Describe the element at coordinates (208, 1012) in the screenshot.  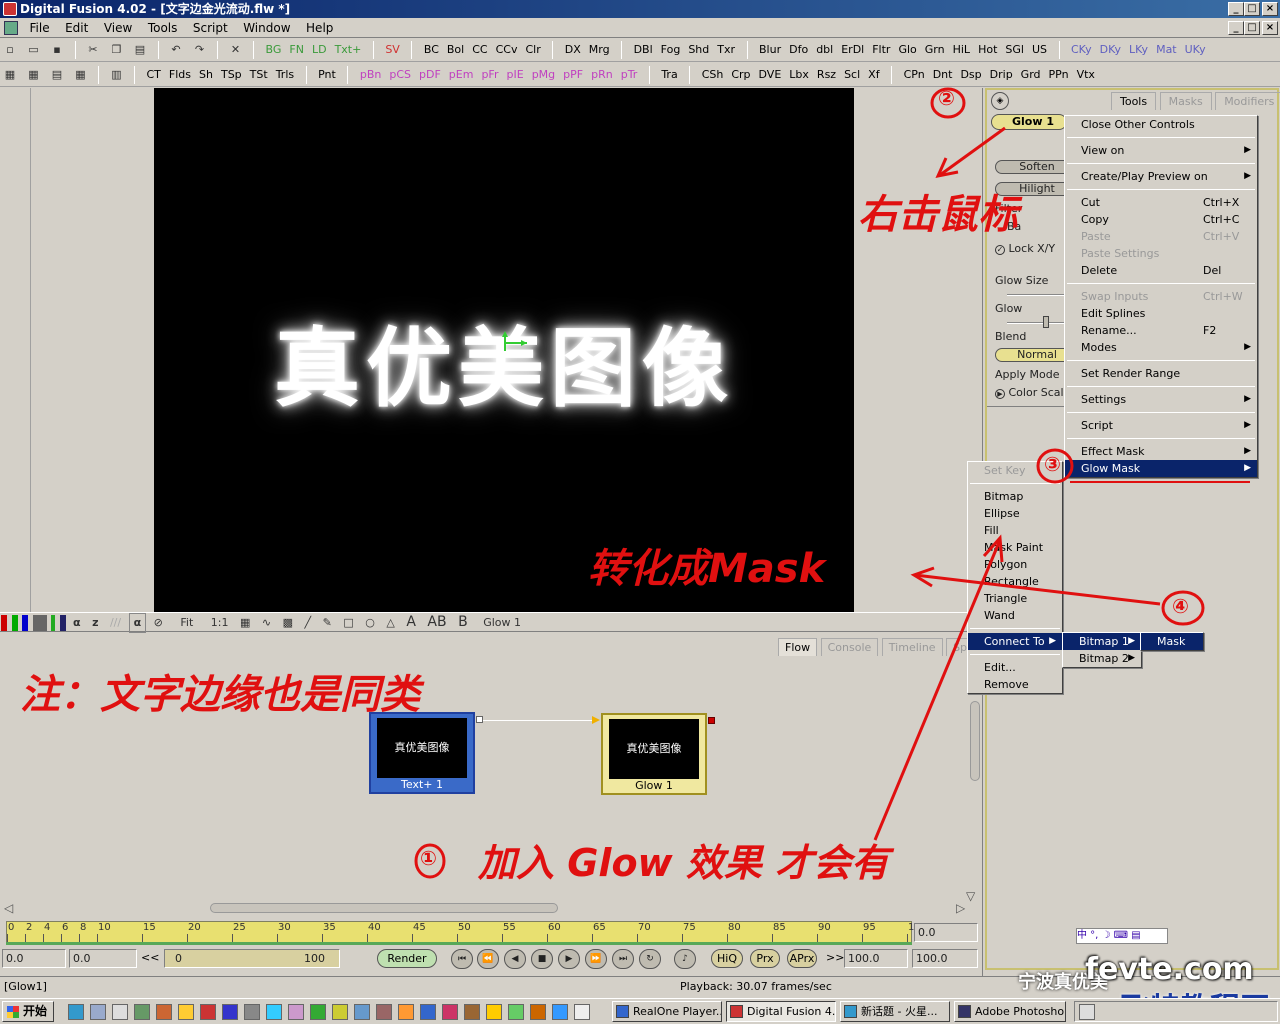
I see `quicklaunch-7-icon` at that location.